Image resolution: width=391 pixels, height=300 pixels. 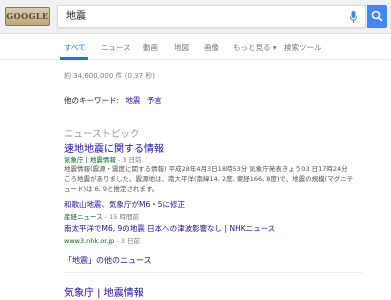 What do you see at coordinates (154, 100) in the screenshot?
I see `related-keyword-link: 予言` at bounding box center [154, 100].